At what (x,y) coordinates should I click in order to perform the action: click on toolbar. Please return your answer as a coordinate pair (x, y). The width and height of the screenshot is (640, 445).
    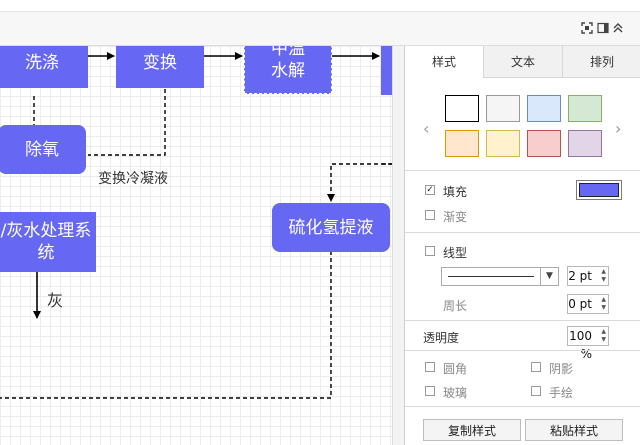
    Looking at the image, I should click on (320, 29).